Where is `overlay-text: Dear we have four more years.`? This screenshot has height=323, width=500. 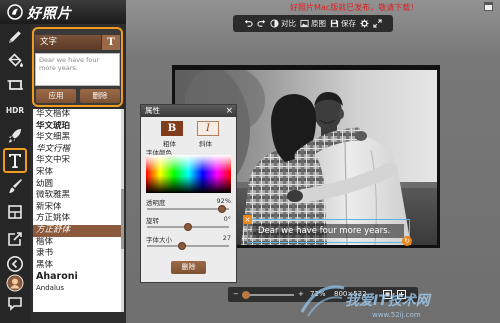
overlay-text: Dear we have four more years. is located at coordinates (328, 231).